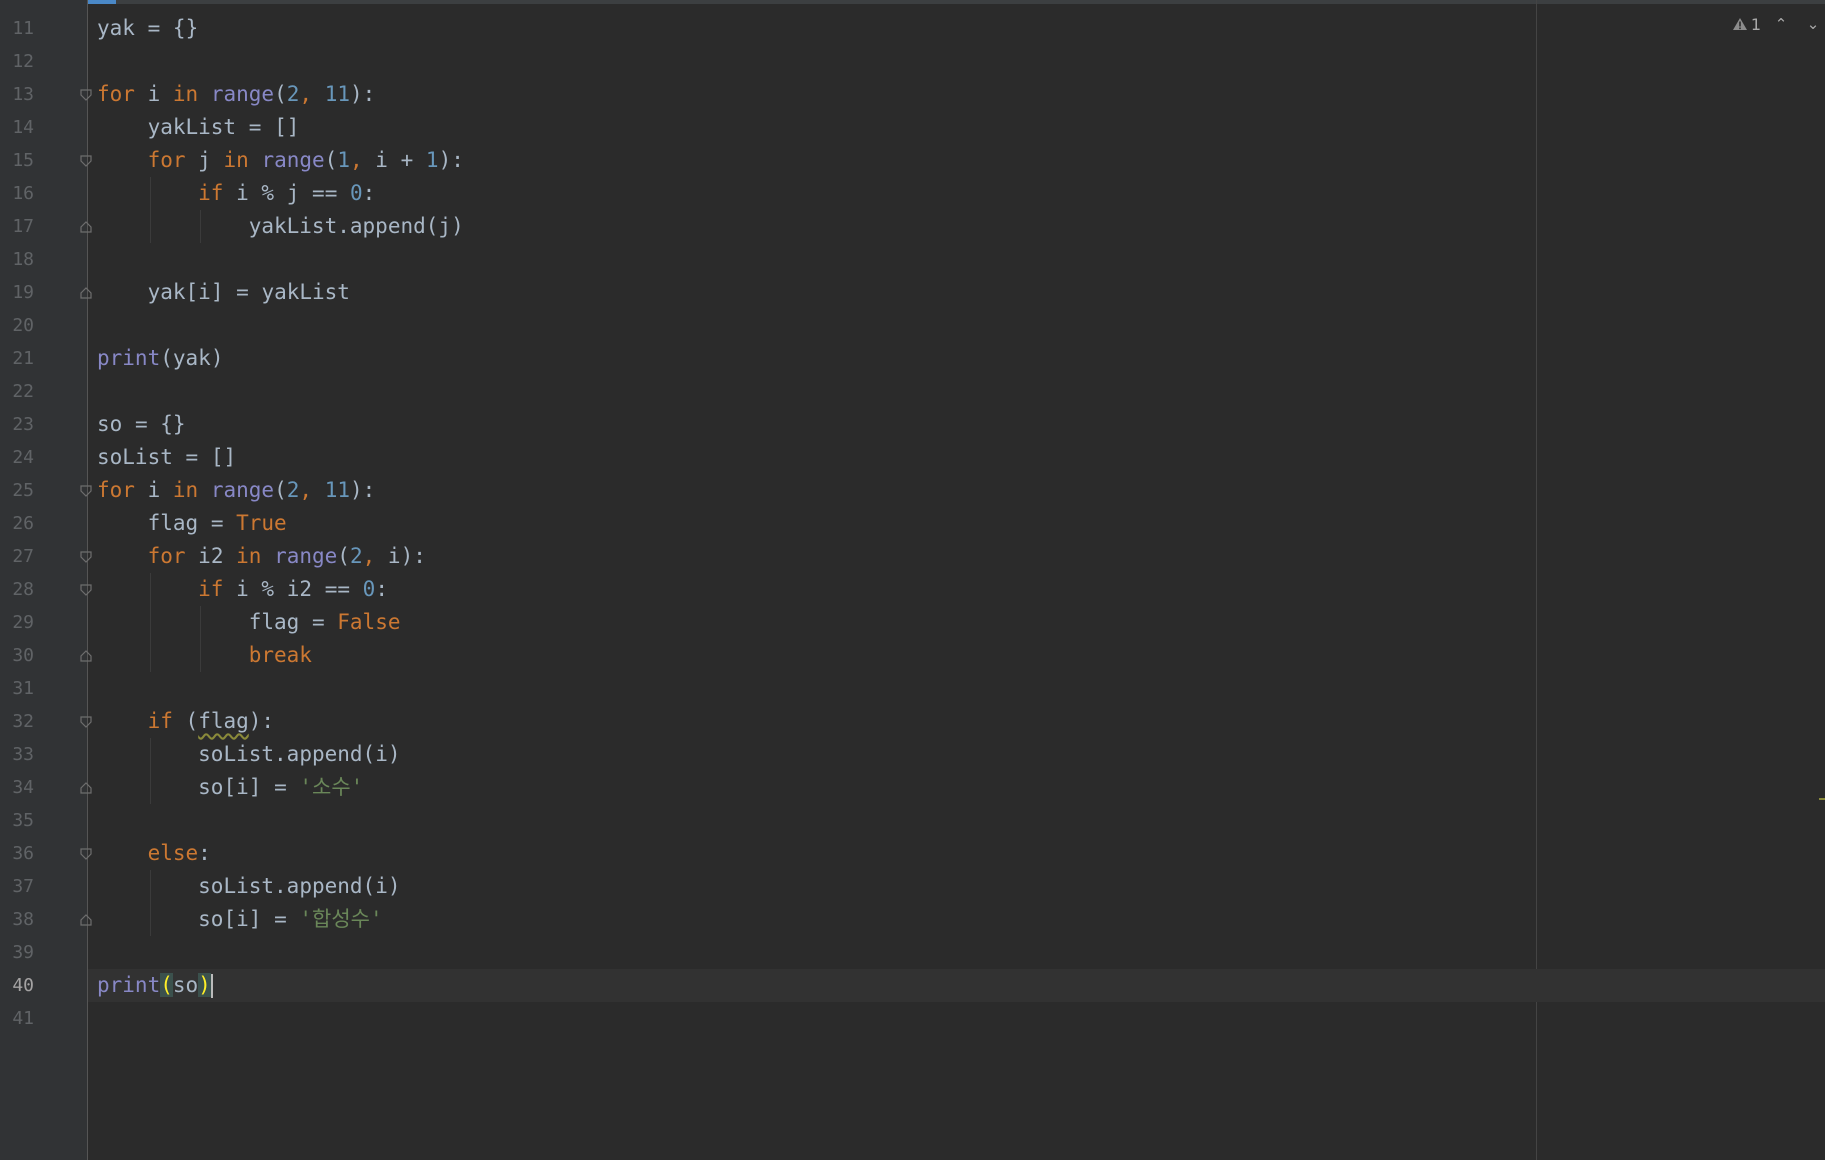 The height and width of the screenshot is (1160, 1825). I want to click on chevron-down-icon: ⌄, so click(1813, 24).